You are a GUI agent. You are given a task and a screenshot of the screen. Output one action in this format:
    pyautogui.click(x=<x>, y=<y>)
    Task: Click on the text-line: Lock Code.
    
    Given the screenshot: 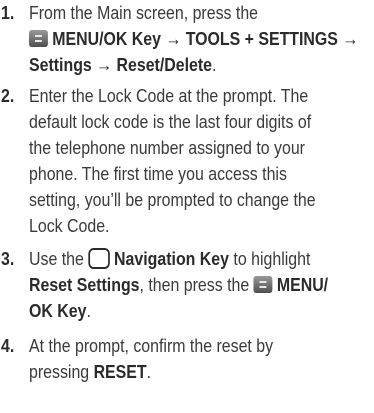 What is the action you would take?
    pyautogui.click(x=69, y=225)
    